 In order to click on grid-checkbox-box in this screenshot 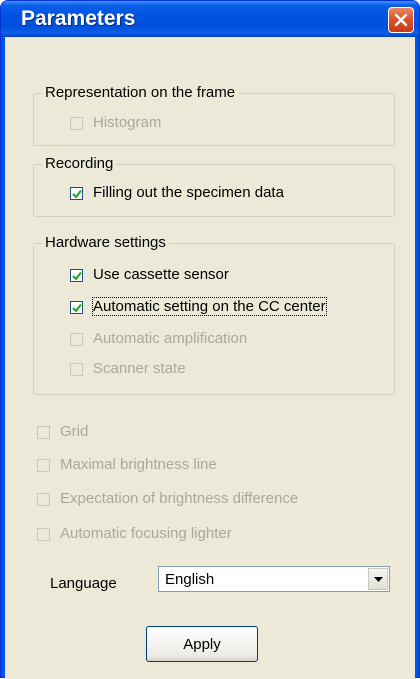, I will do `click(43, 432)`.